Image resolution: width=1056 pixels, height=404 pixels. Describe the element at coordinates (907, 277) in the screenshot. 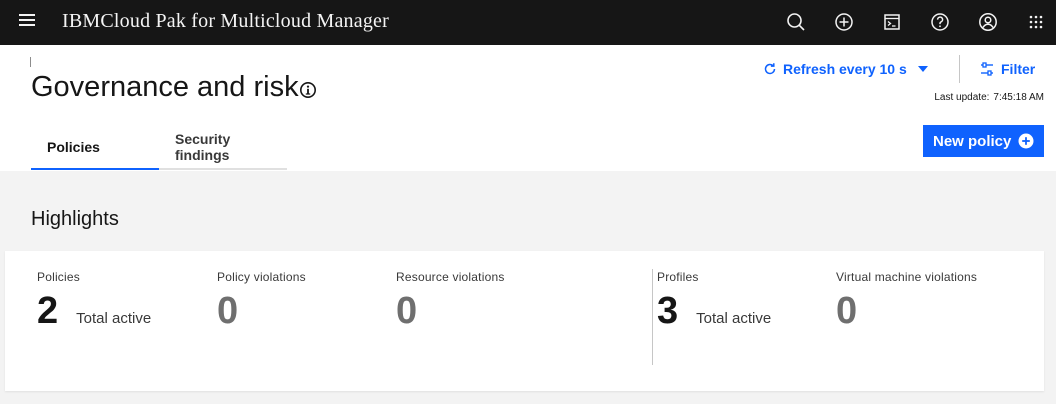

I see `stat-label: Virtual machine violations` at that location.